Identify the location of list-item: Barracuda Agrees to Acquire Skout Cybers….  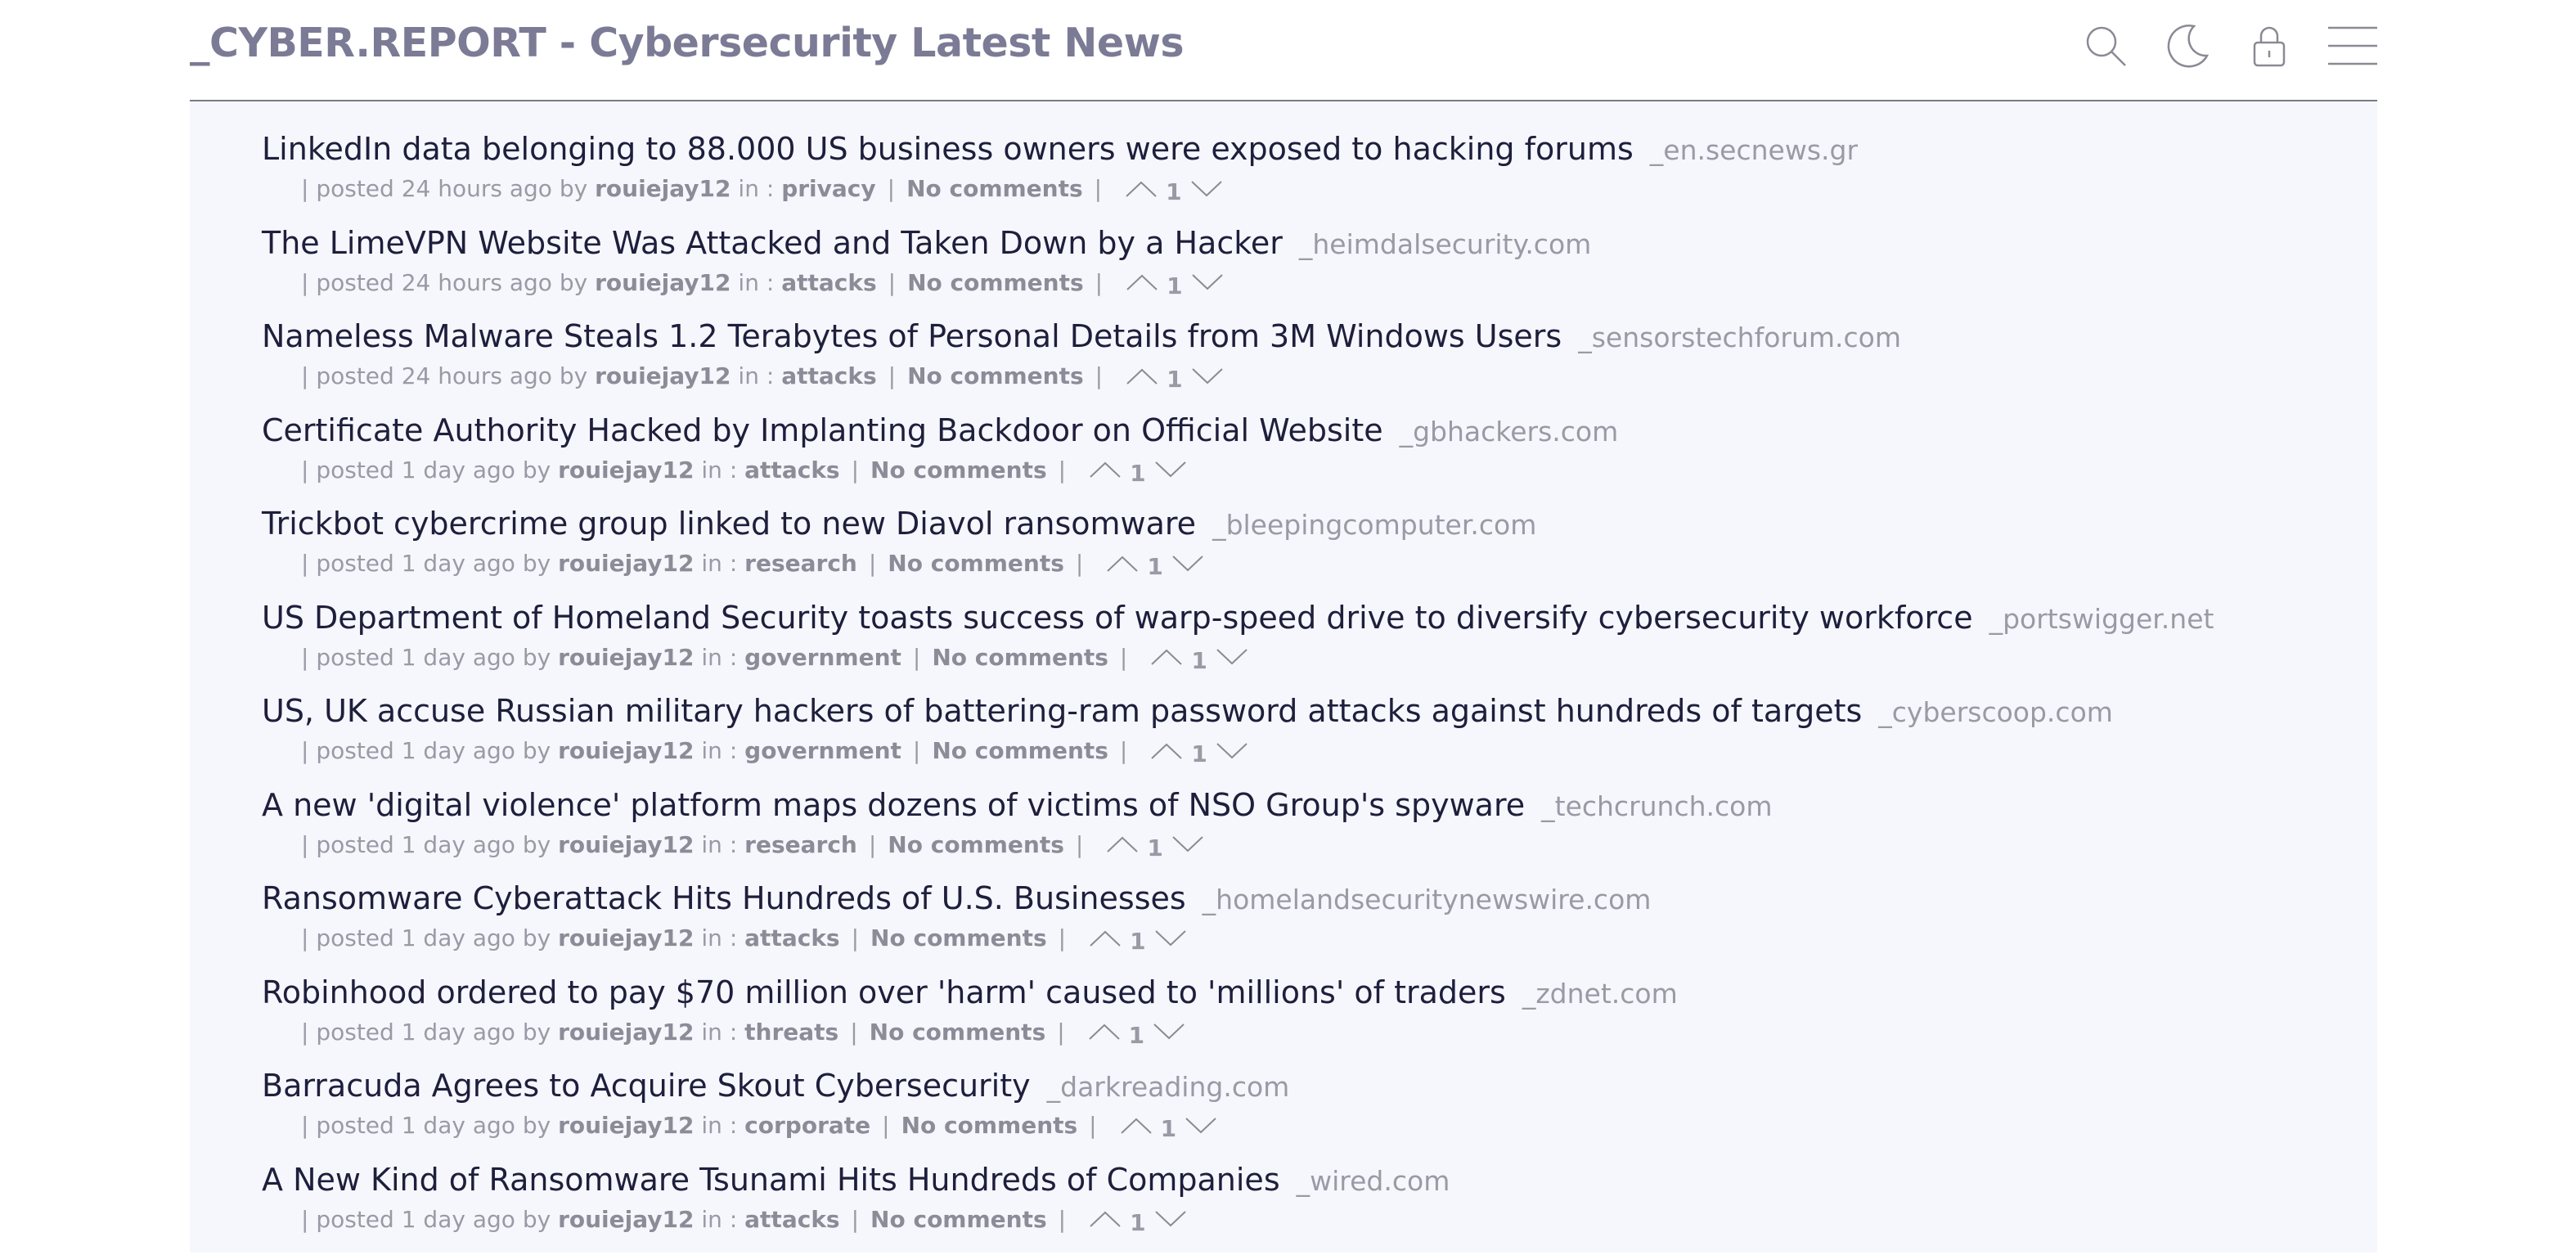
(1319, 1115).